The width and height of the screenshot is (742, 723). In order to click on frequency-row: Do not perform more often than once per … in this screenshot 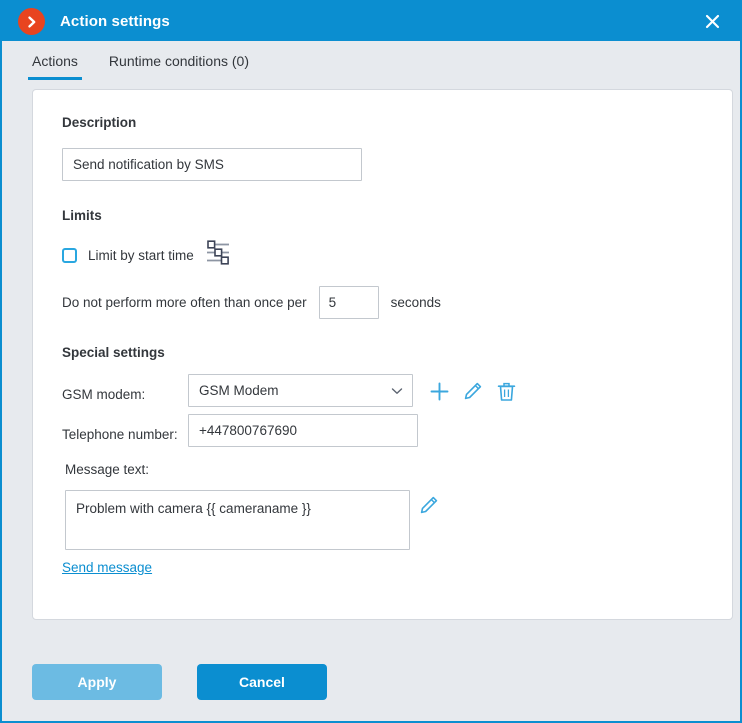, I will do `click(251, 302)`.